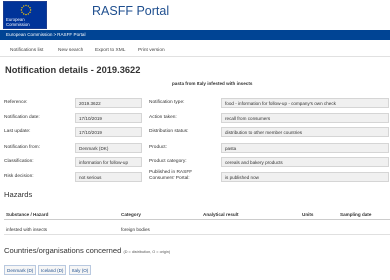  What do you see at coordinates (108, 102) in the screenshot?
I see `reference-value: 2019.3622` at bounding box center [108, 102].